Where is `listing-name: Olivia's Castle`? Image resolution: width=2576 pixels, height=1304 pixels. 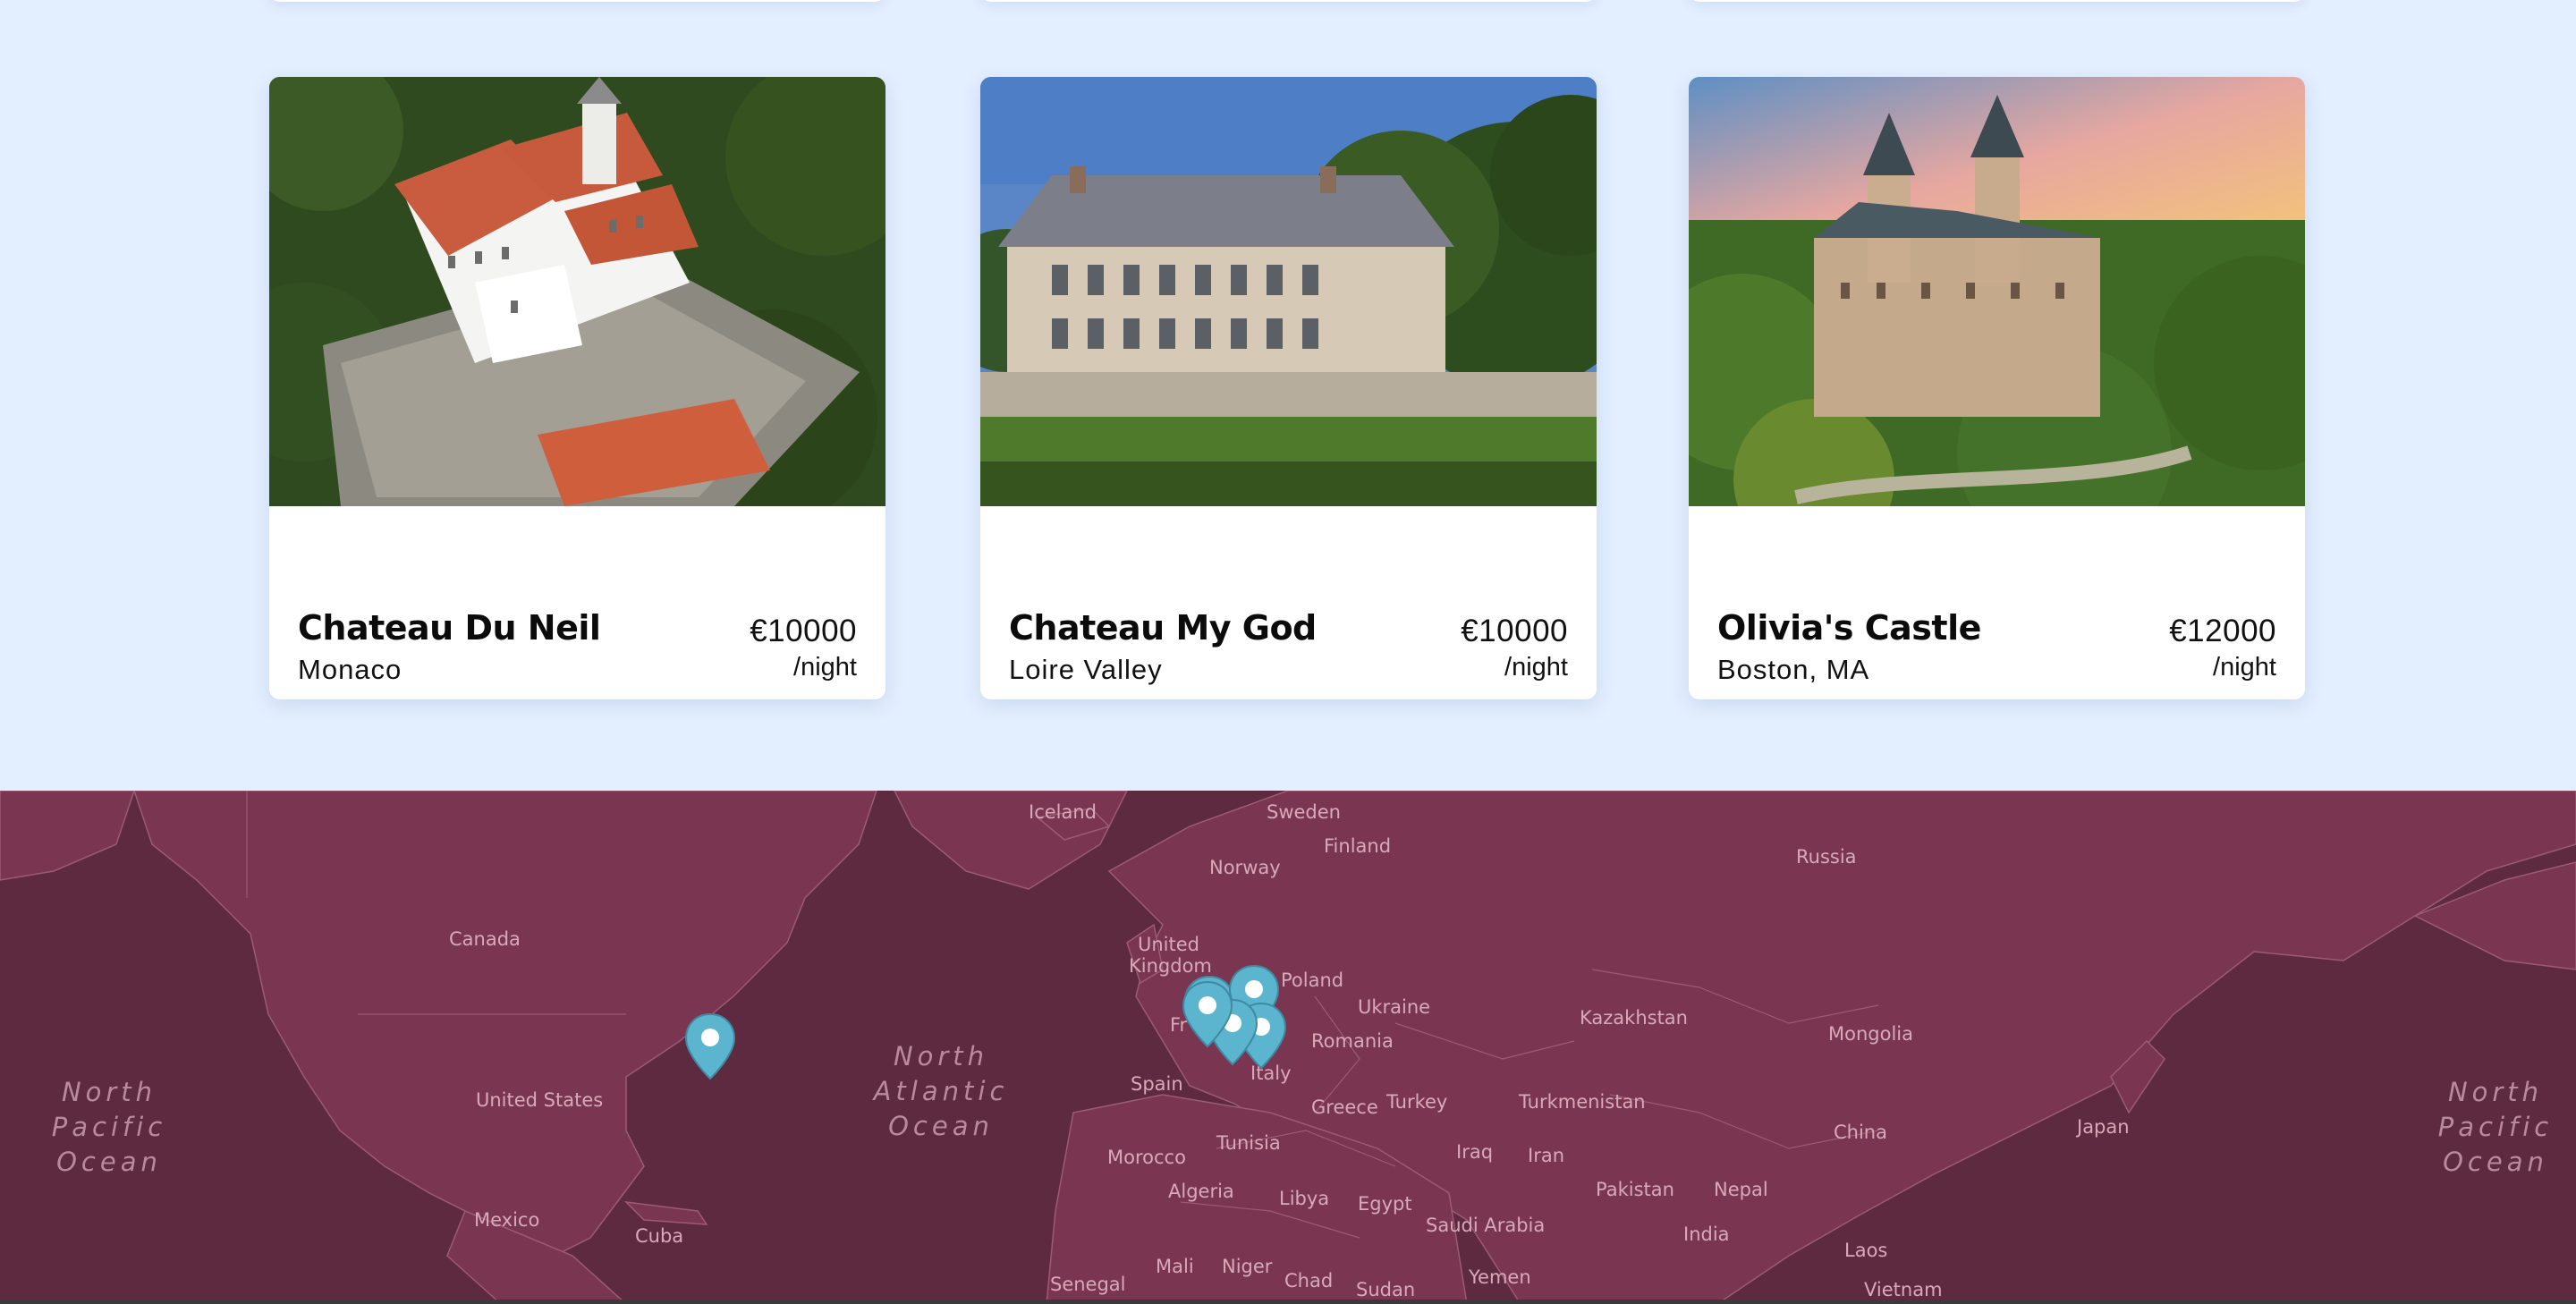 listing-name: Olivia's Castle is located at coordinates (1849, 628).